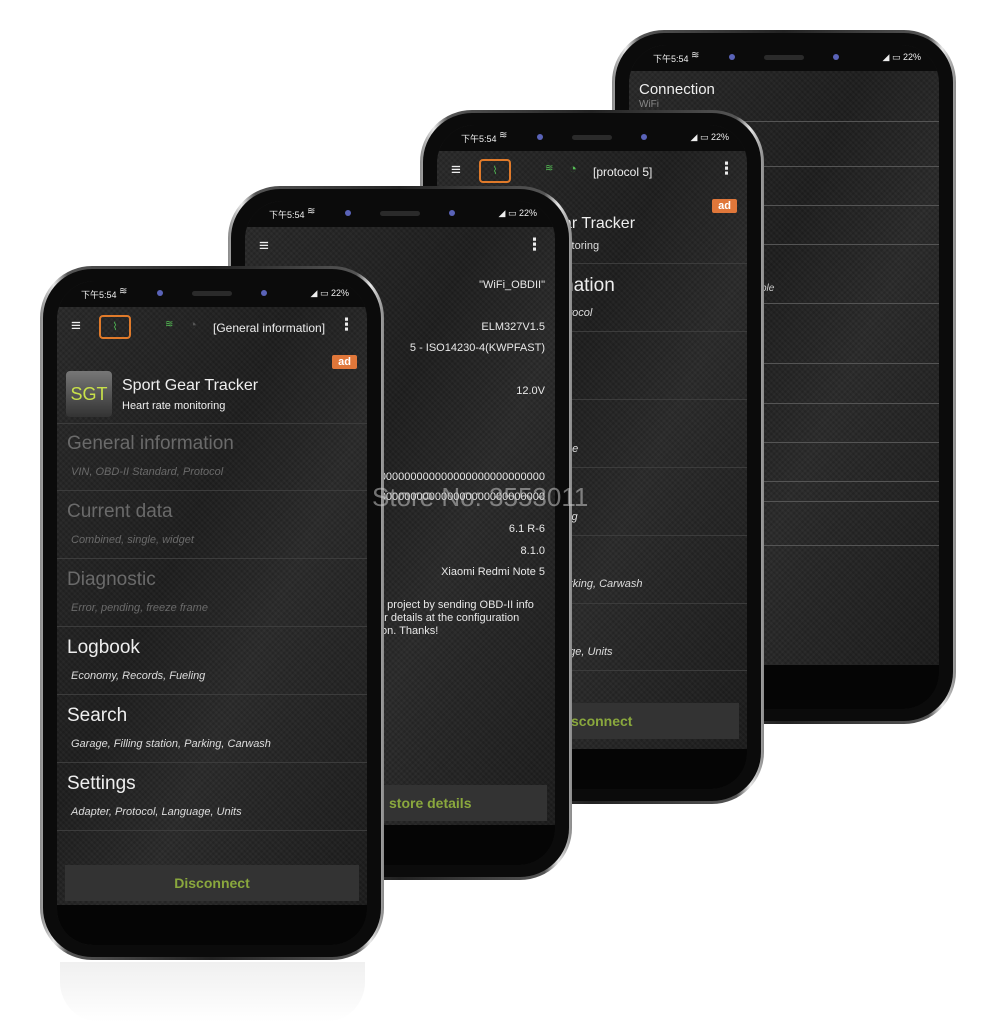 The image size is (1000, 1022). I want to click on disconnect-button: Disconnect, so click(212, 883).